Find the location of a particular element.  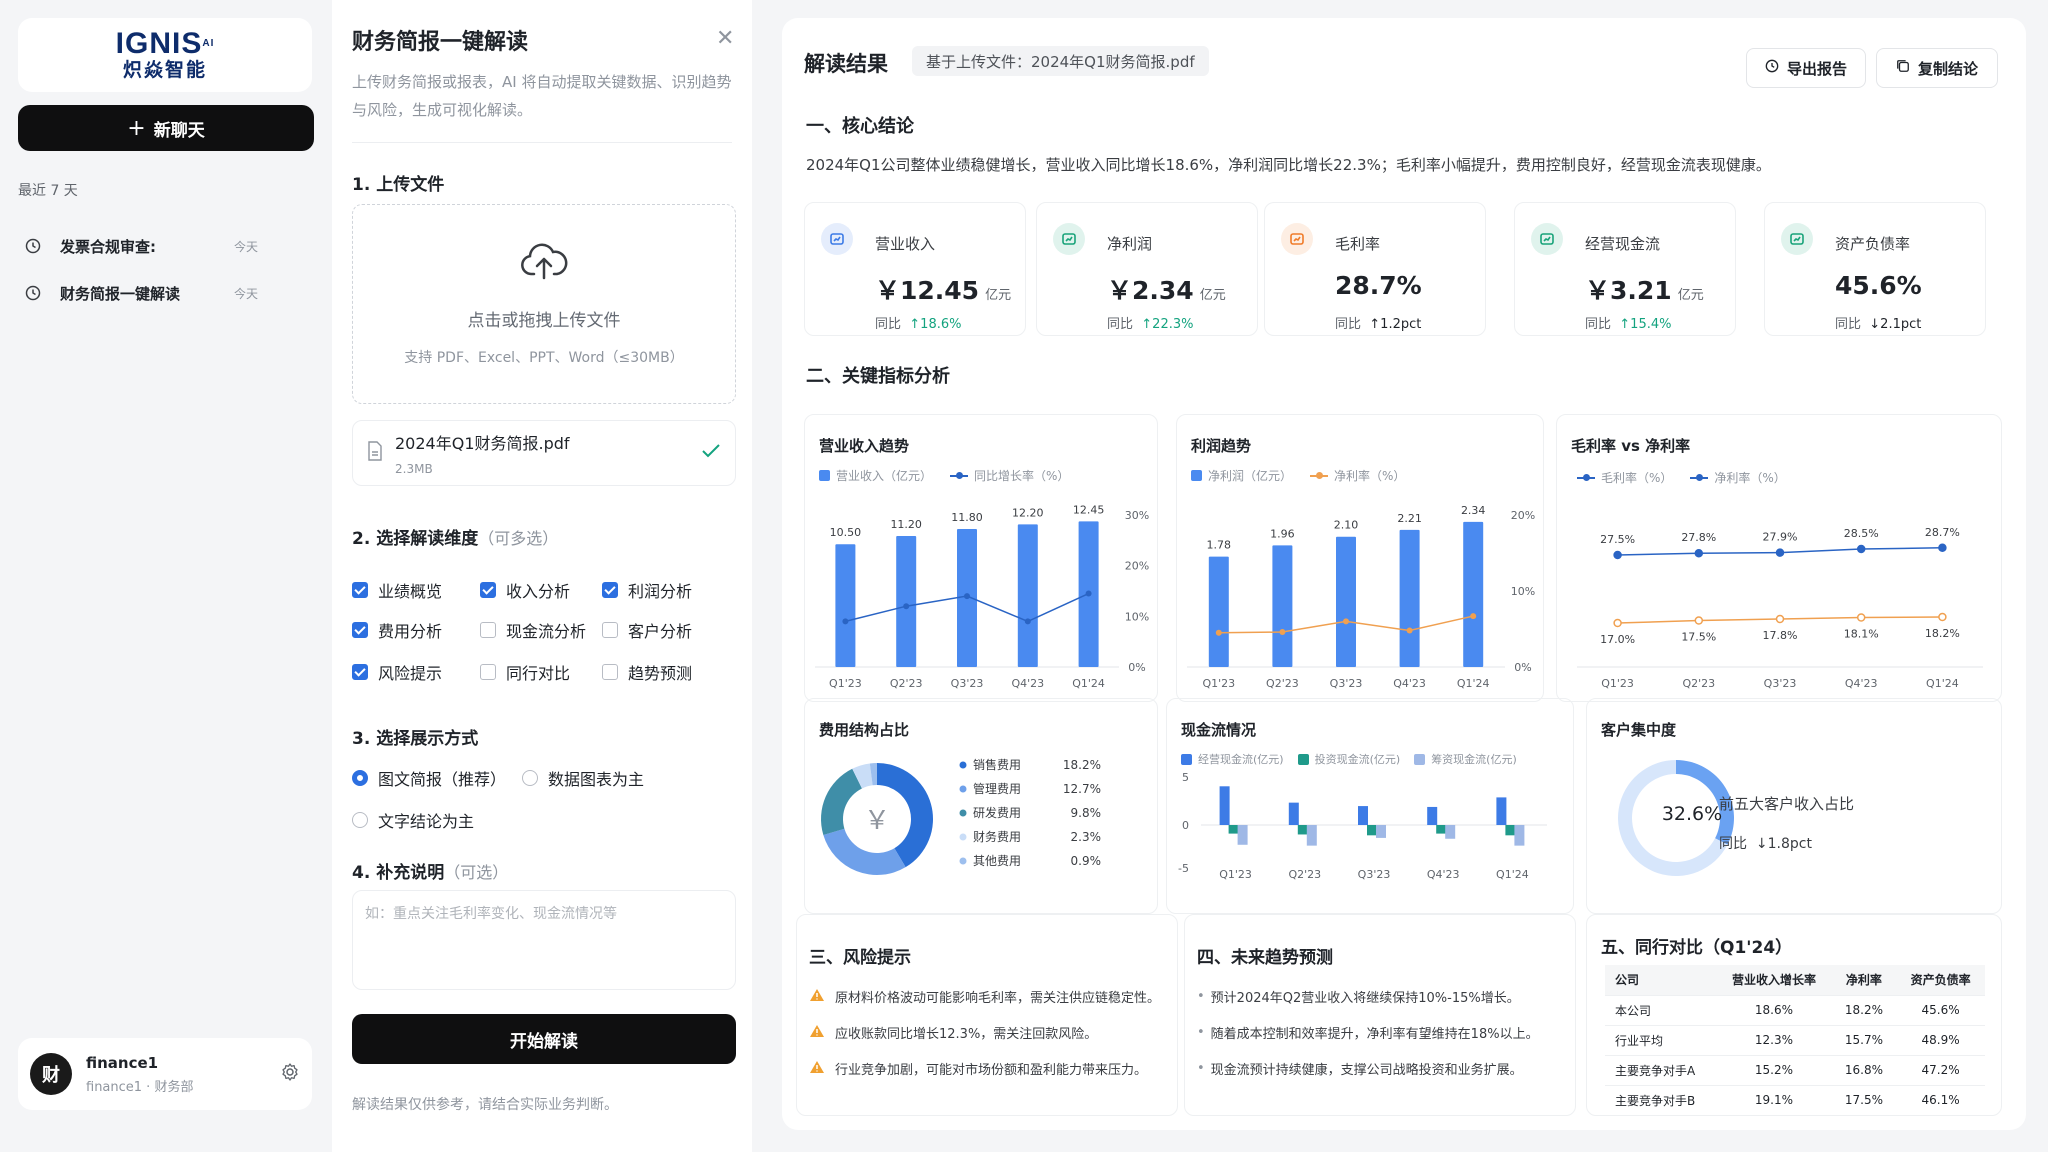

user-profile: 财 finance1 finance1 · 财务部 is located at coordinates (165, 1074).